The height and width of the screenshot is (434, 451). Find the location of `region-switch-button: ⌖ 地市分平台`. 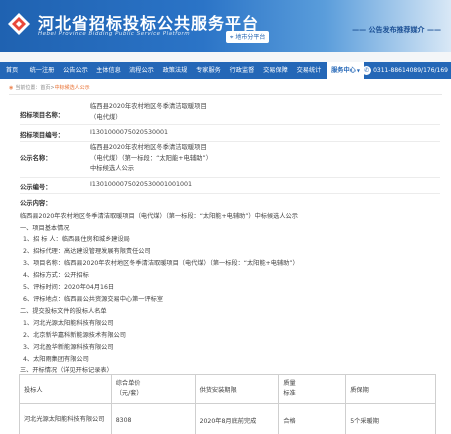

region-switch-button: ⌖ 地市分平台 is located at coordinates (248, 37).